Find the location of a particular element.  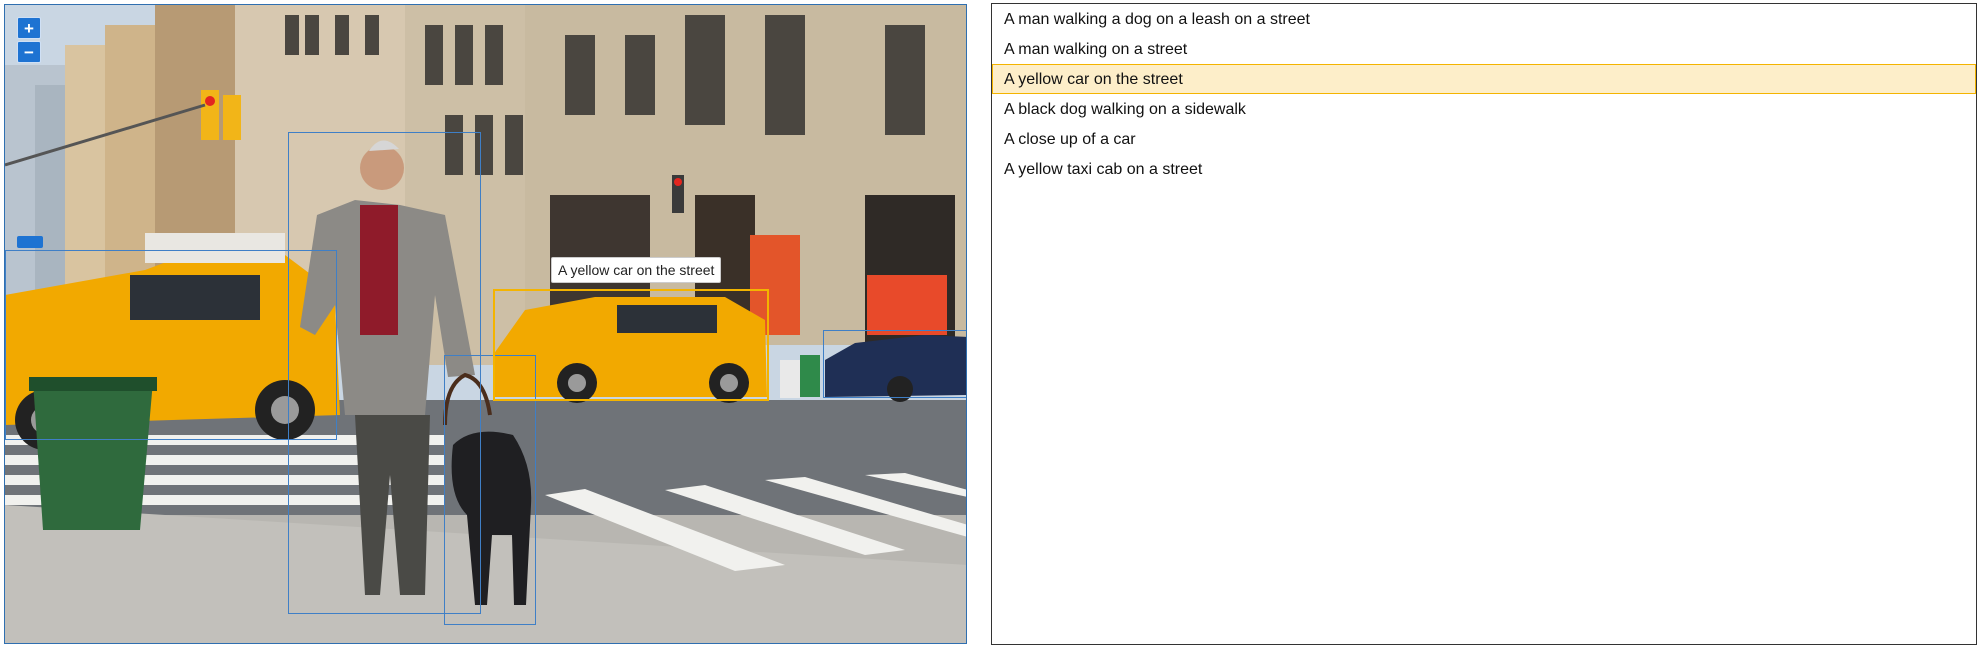

region-handle is located at coordinates (30, 242).